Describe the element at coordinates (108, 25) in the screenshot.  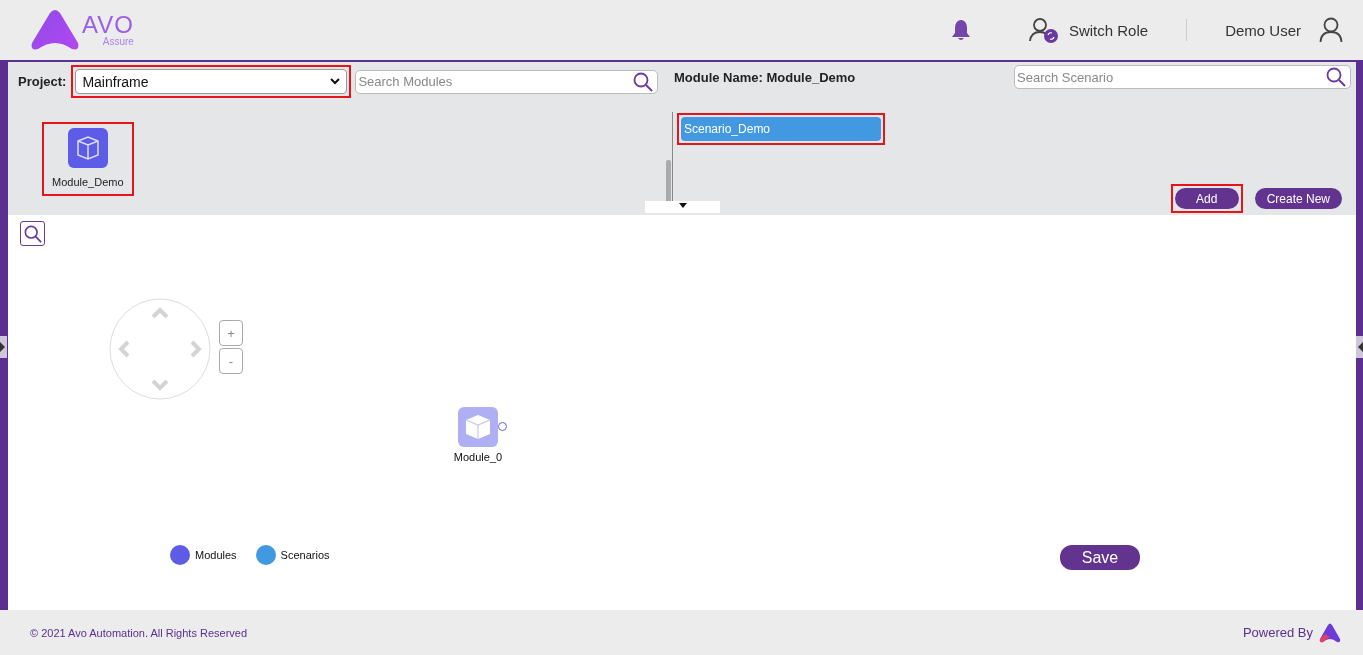
I see `logo-text: AVO` at that location.